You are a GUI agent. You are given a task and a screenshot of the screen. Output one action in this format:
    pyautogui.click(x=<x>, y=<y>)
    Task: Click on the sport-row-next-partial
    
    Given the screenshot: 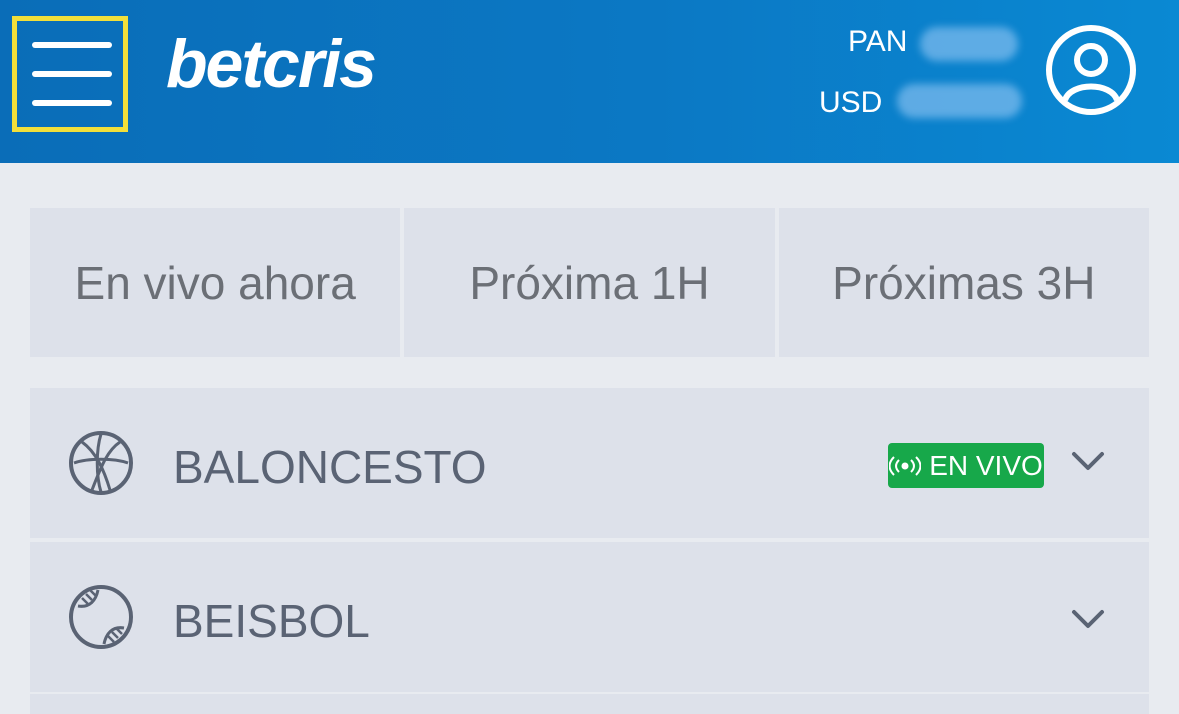 What is the action you would take?
    pyautogui.click(x=589, y=704)
    